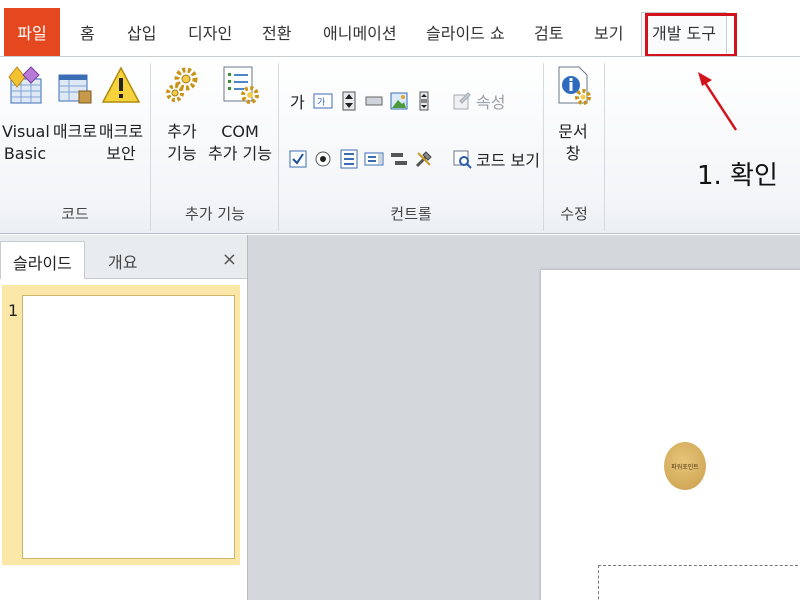  Describe the element at coordinates (121, 115) in the screenshot. I see `macro-security-button: 매크로 보안` at that location.